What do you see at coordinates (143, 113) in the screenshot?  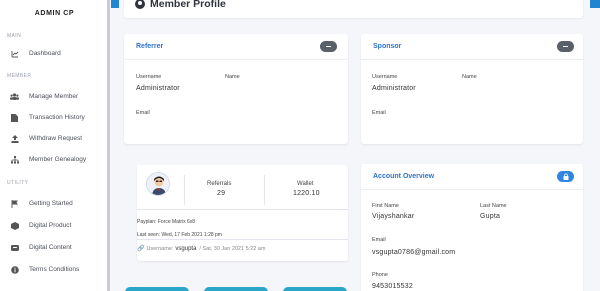 I see `referrer-email-label: Email` at bounding box center [143, 113].